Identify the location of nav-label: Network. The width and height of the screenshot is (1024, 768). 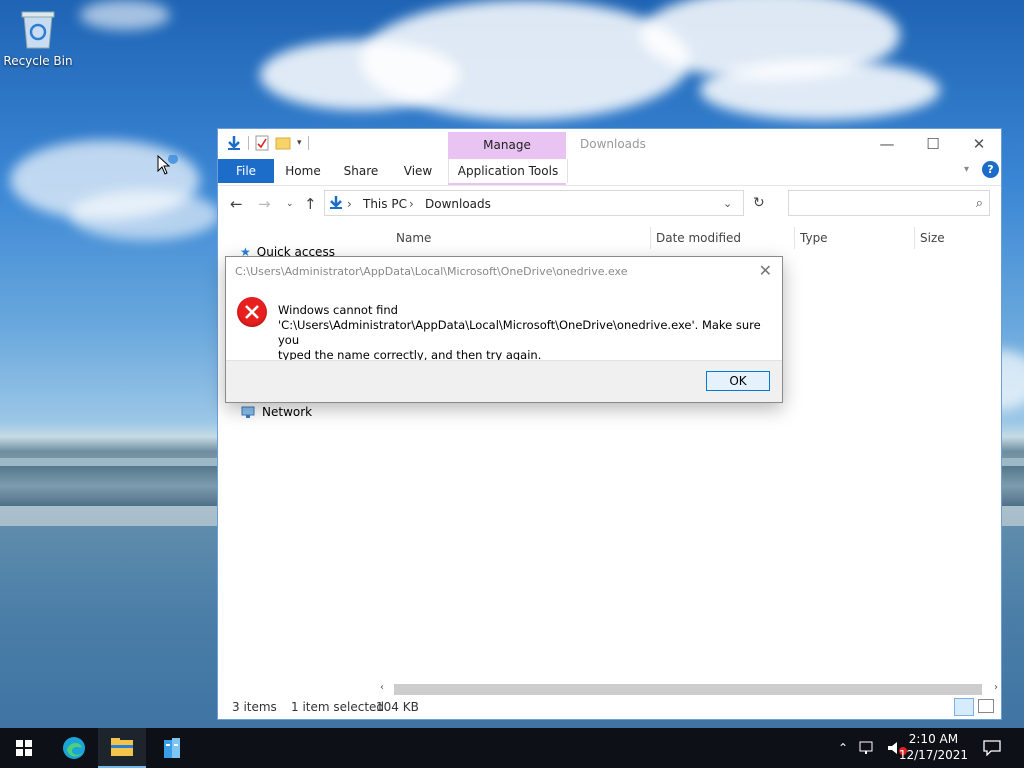
(287, 412).